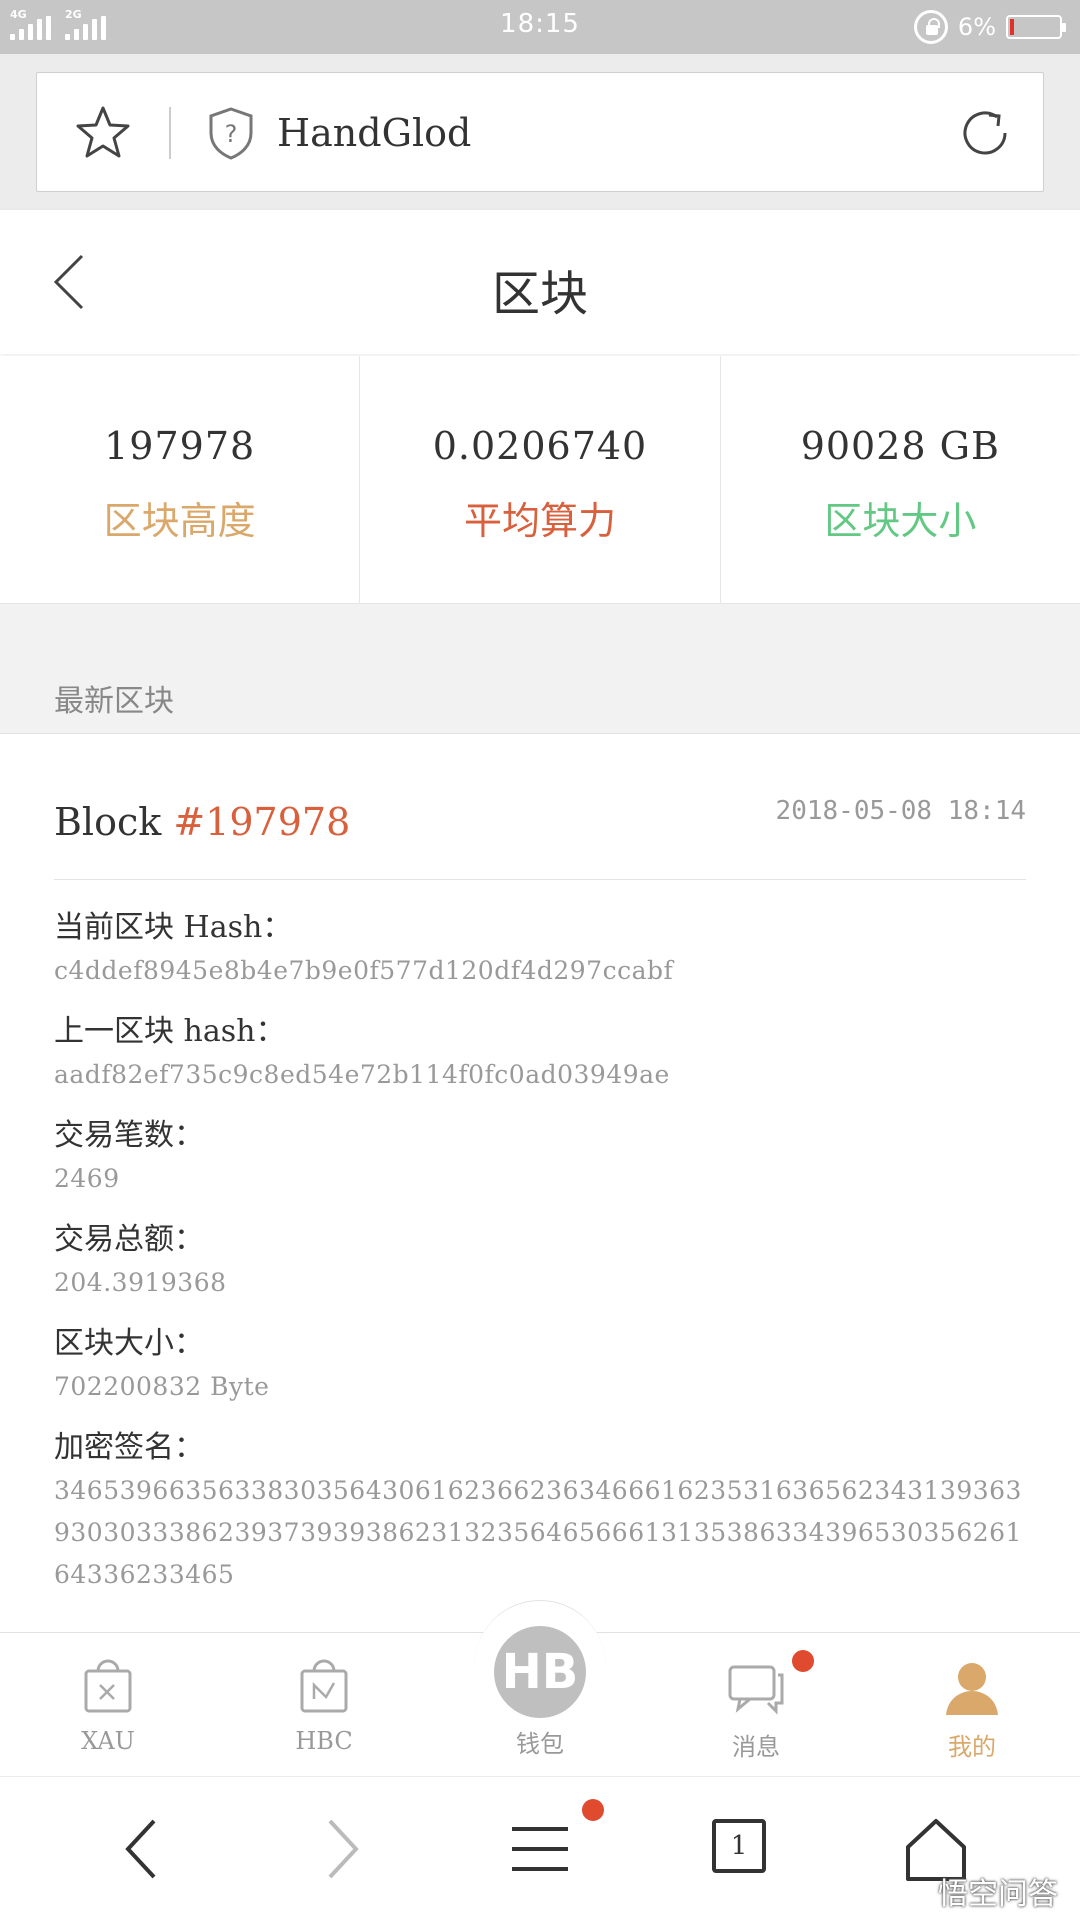  I want to click on xau-bag-icon, so click(108, 1686).